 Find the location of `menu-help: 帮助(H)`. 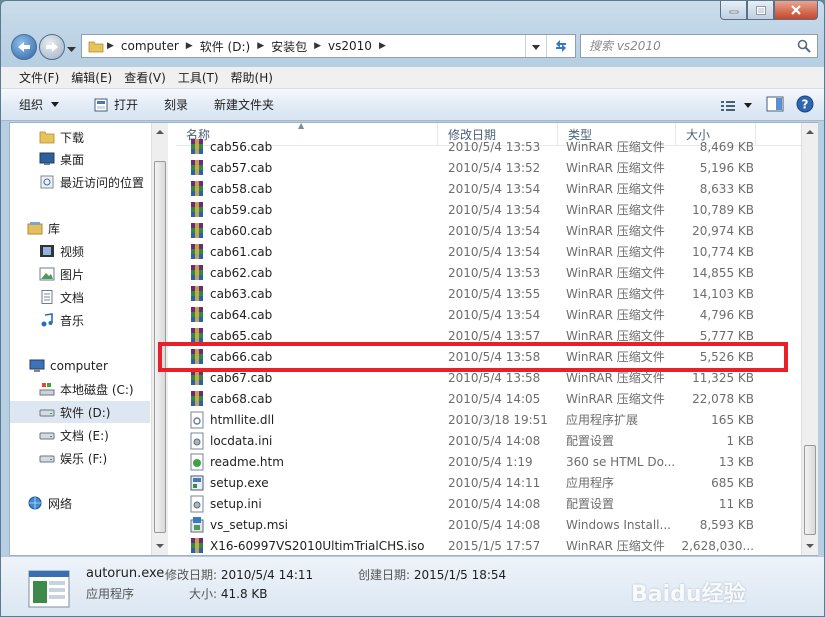

menu-help: 帮助(H) is located at coordinates (252, 77).